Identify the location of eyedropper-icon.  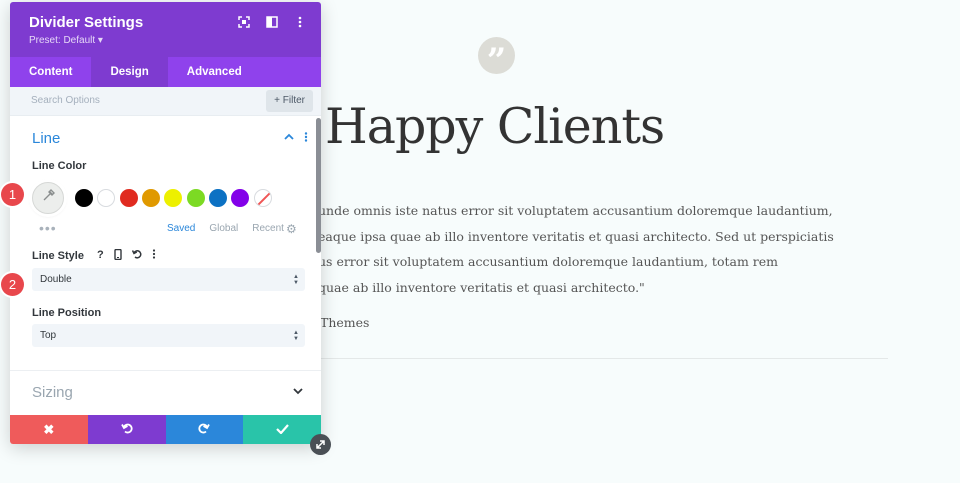
(48, 198).